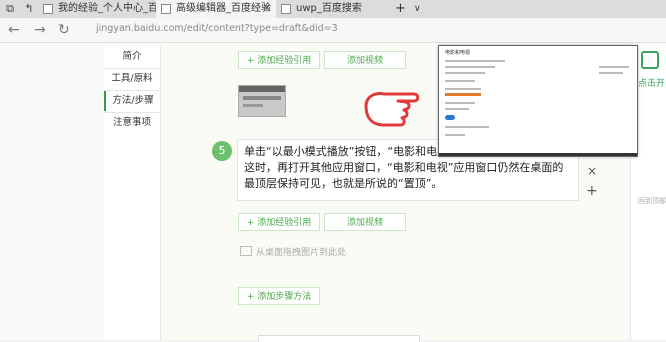 This screenshot has height=342, width=666. What do you see at coordinates (279, 222) in the screenshot?
I see `add-reference-button-2: + 添加经验引用` at bounding box center [279, 222].